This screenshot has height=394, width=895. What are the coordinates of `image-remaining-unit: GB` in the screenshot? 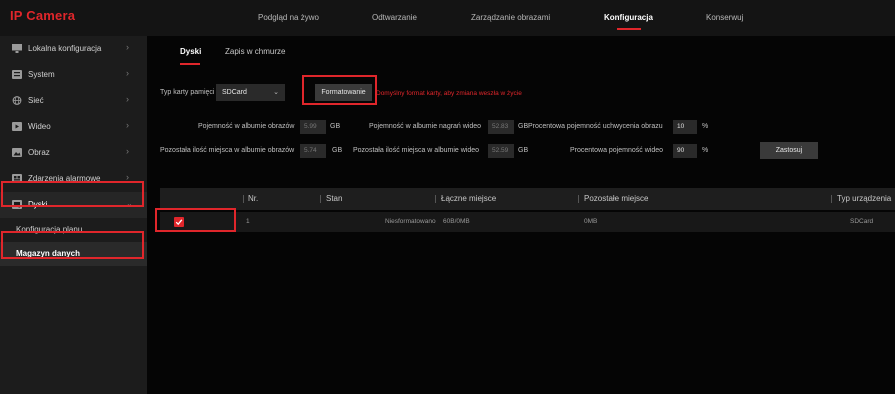 It's located at (337, 150).